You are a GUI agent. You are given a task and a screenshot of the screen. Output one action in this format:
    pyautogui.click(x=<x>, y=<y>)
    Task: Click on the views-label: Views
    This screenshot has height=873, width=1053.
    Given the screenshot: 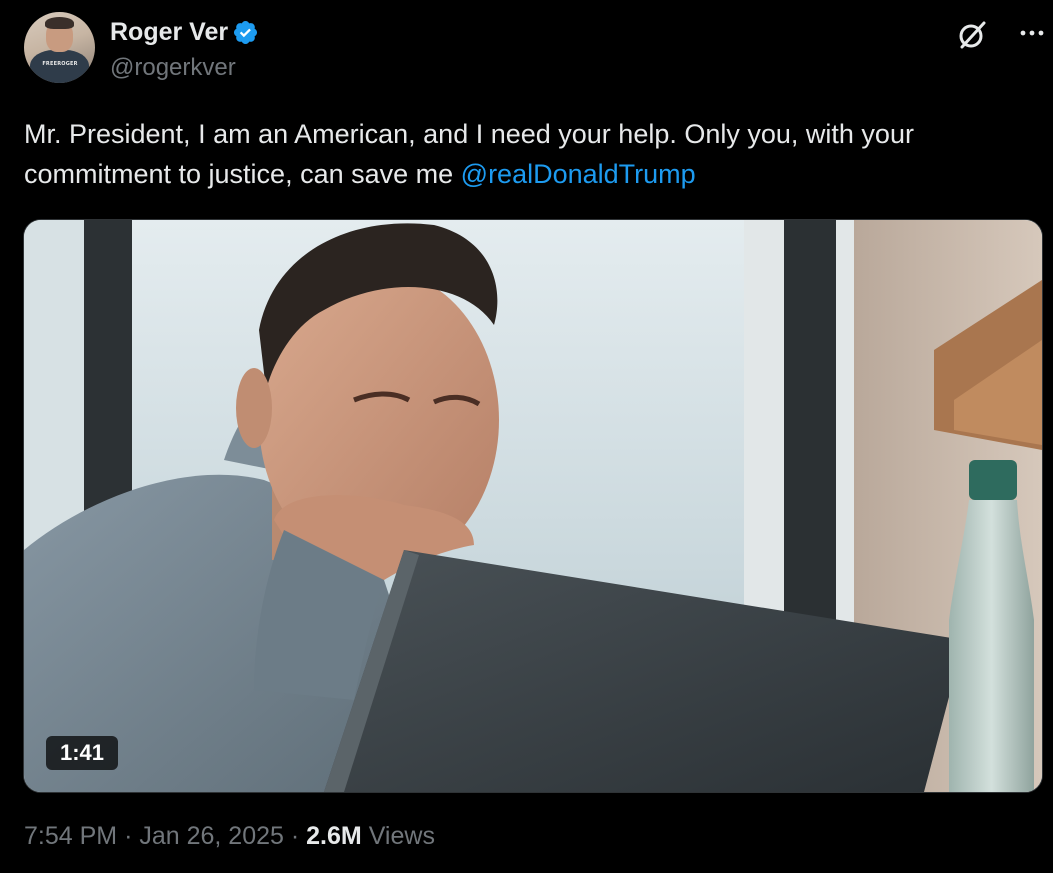 What is the action you would take?
    pyautogui.click(x=401, y=836)
    